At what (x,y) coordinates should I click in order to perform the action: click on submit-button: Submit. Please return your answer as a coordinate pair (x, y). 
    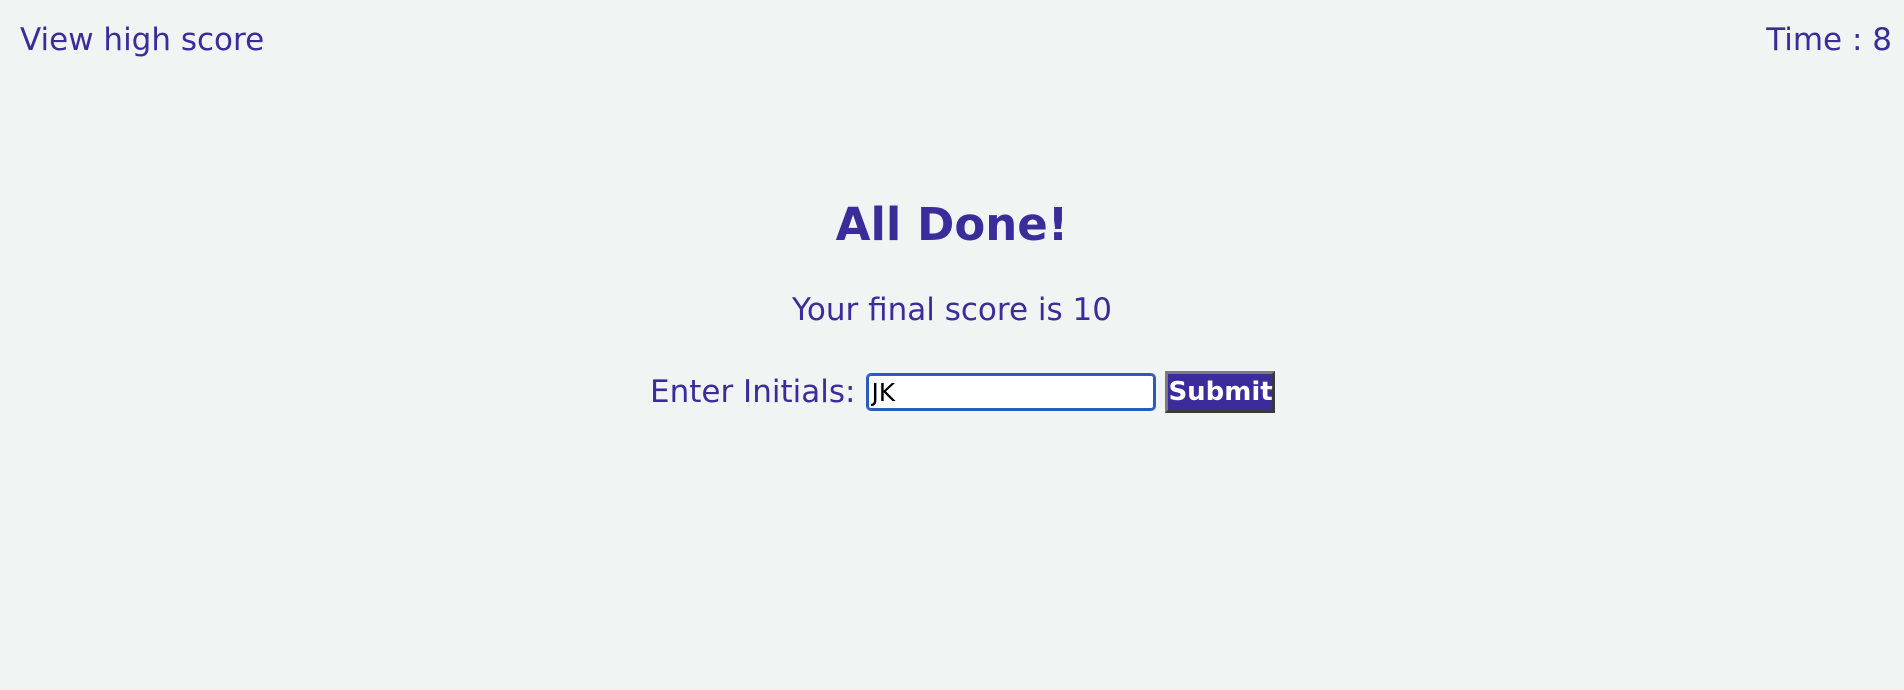
    Looking at the image, I should click on (1220, 392).